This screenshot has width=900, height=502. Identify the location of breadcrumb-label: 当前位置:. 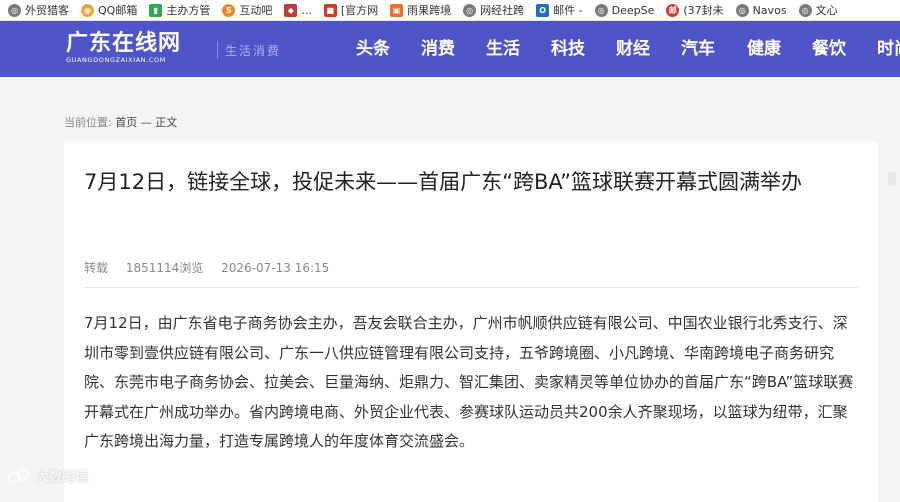
(88, 122).